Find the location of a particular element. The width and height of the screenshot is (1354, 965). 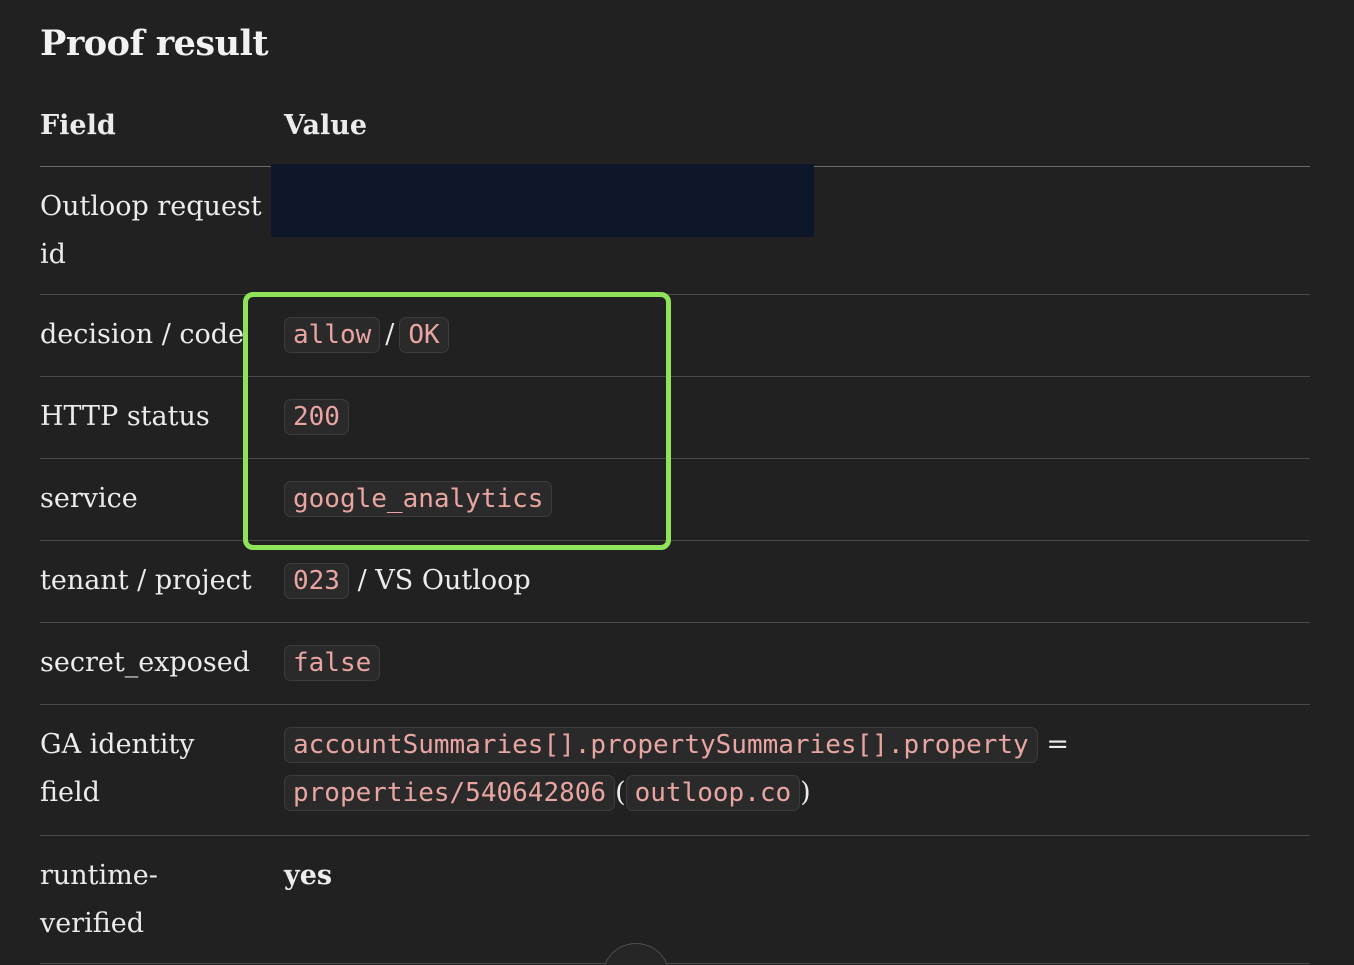

row-label-line: id is located at coordinates (53, 254).